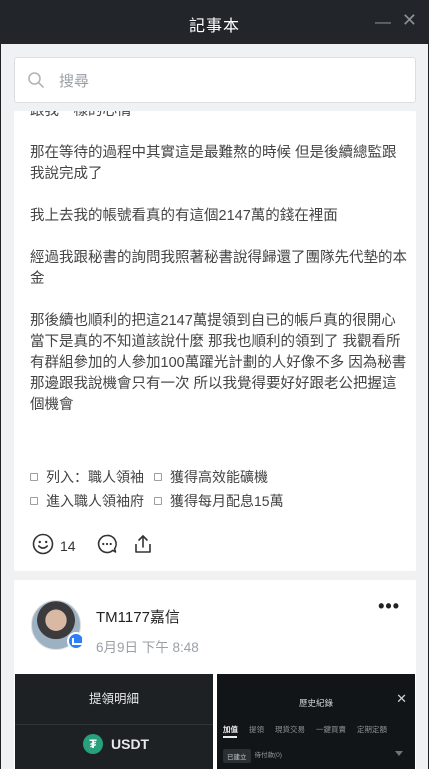 This screenshot has width=429, height=769. I want to click on image-tab: 一鍵買賣, so click(331, 729).